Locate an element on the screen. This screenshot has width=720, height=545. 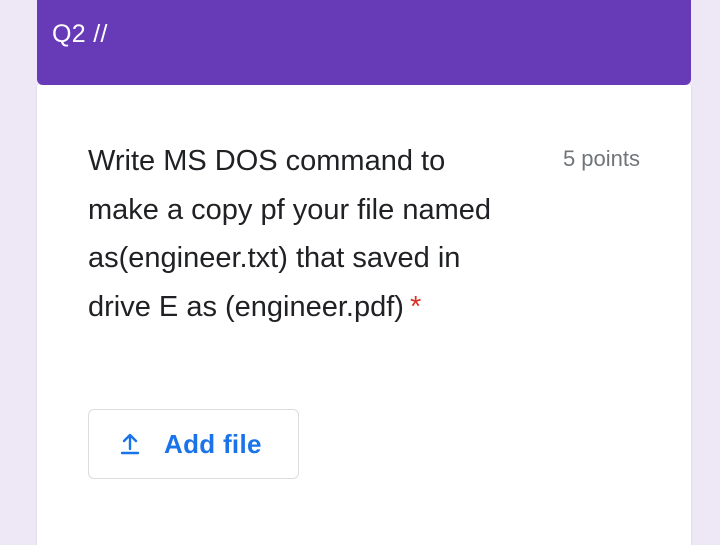
upload-icon is located at coordinates (130, 444).